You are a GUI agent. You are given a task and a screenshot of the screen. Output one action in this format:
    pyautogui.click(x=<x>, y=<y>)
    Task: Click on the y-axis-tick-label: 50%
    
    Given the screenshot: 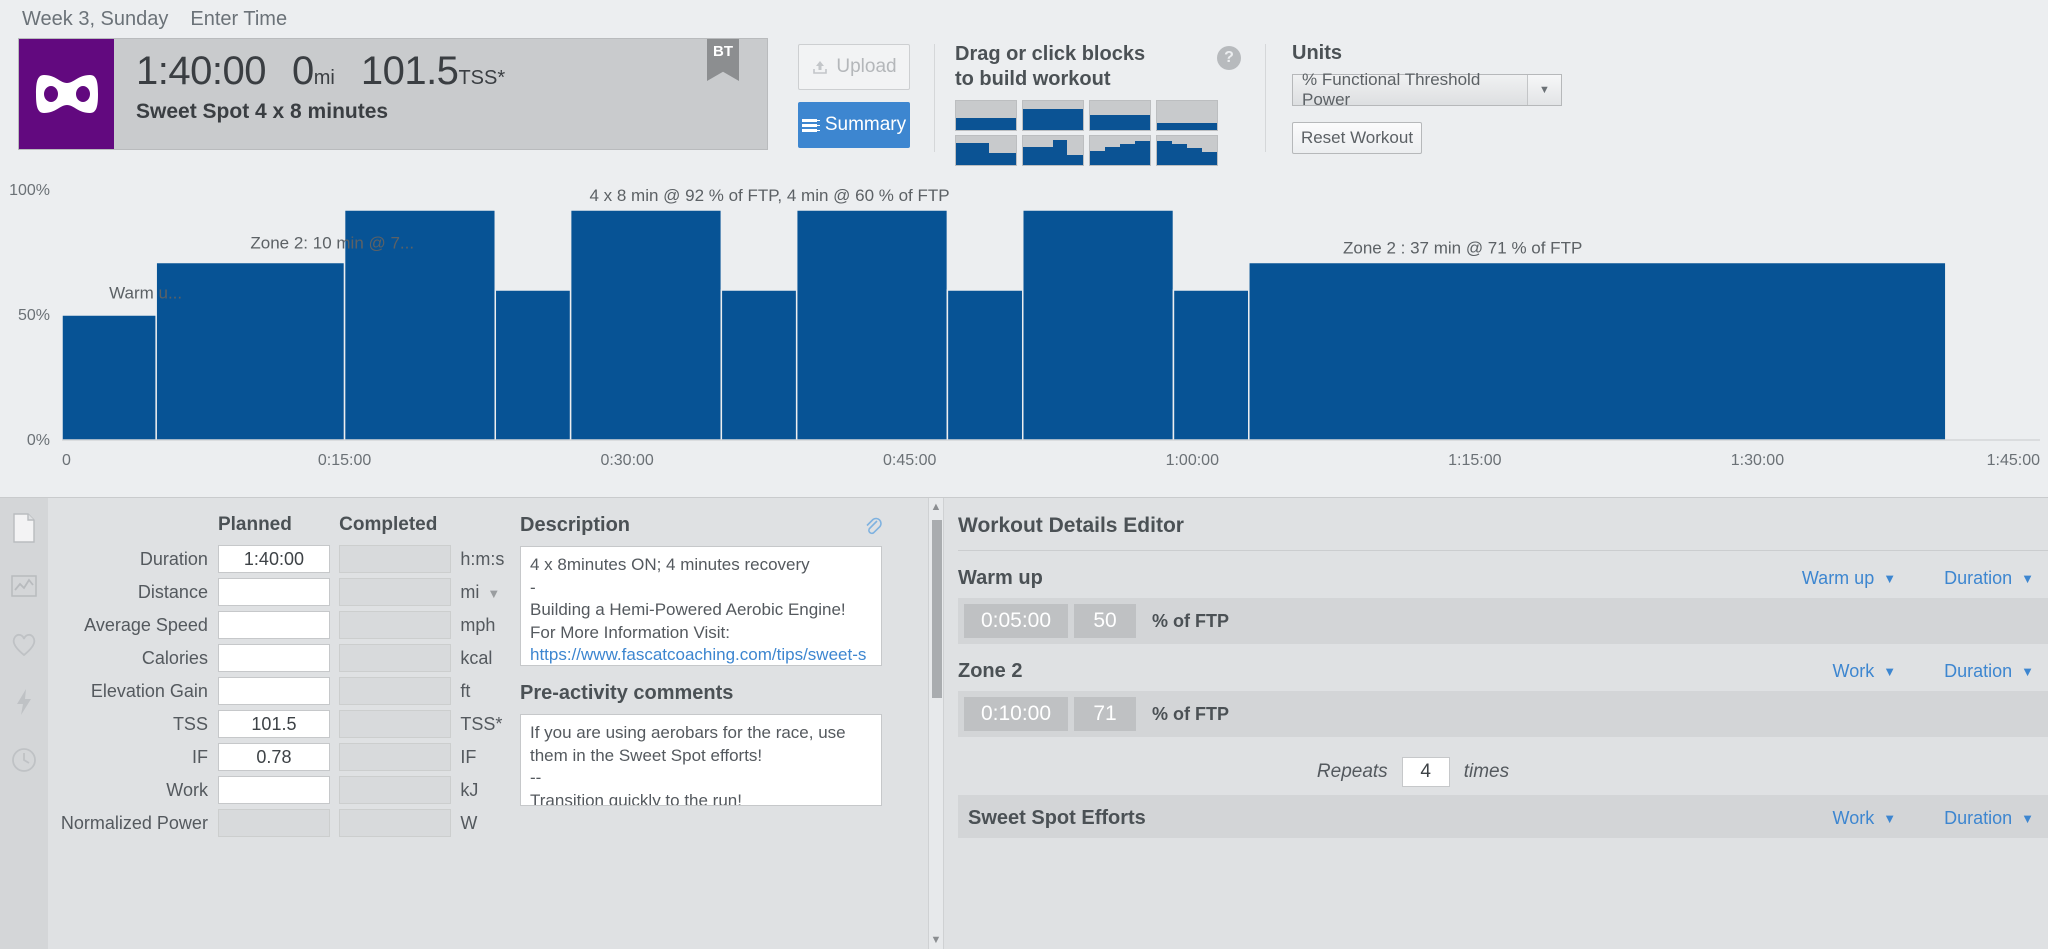 What is the action you would take?
    pyautogui.click(x=34, y=315)
    